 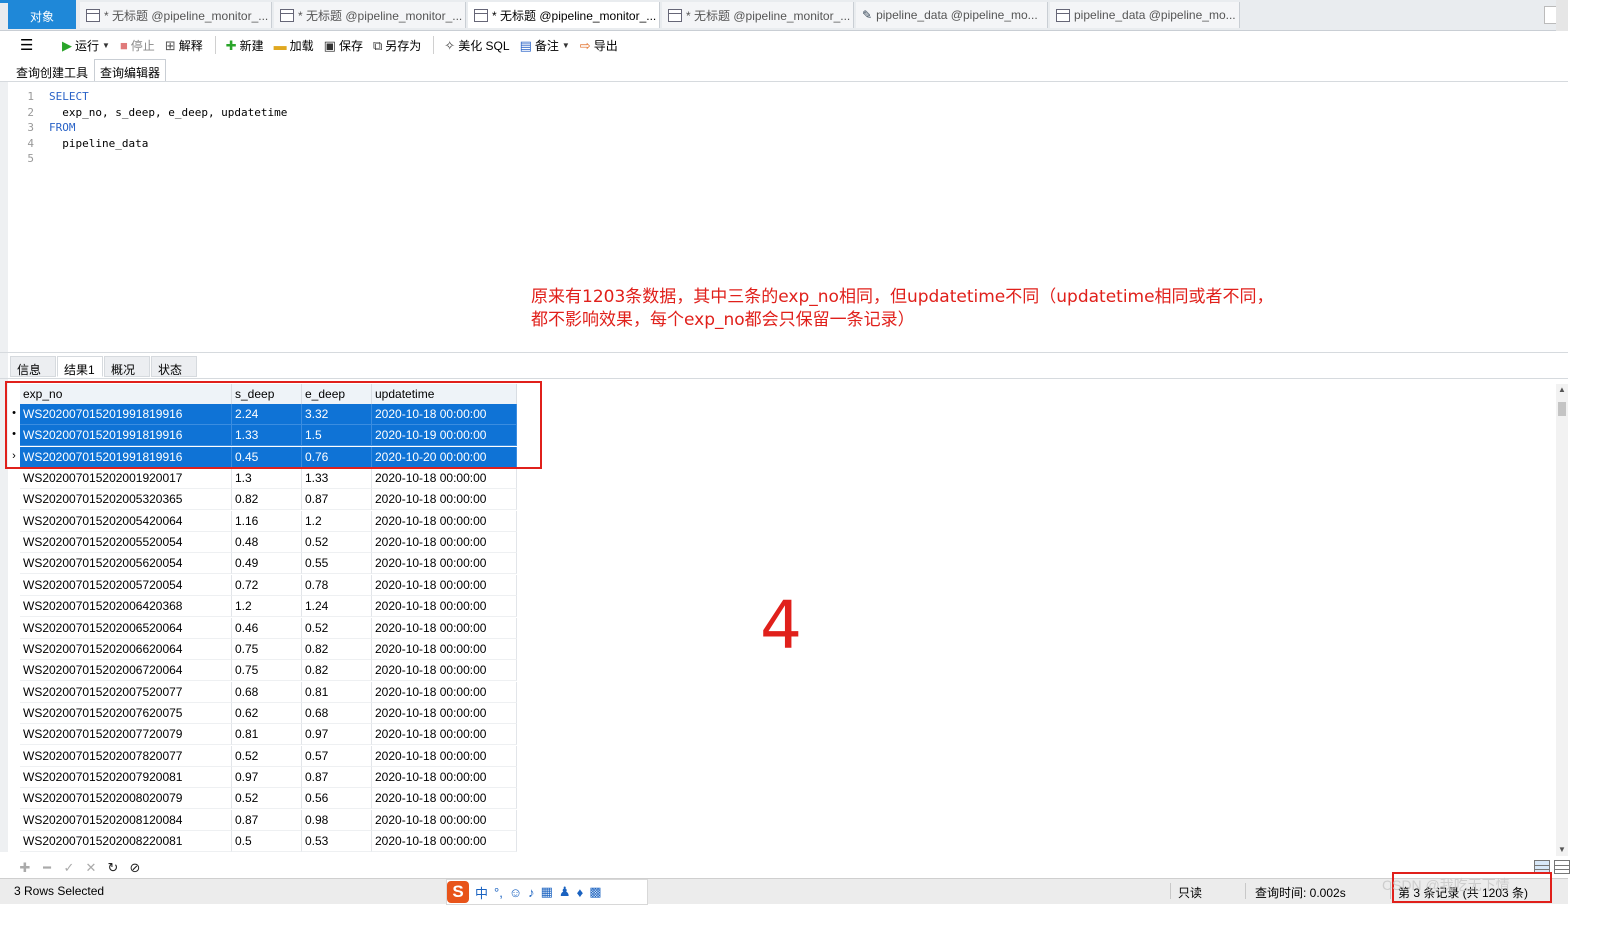 What do you see at coordinates (126, 671) in the screenshot?
I see `cell-exp-no: WS202007015202006720064` at bounding box center [126, 671].